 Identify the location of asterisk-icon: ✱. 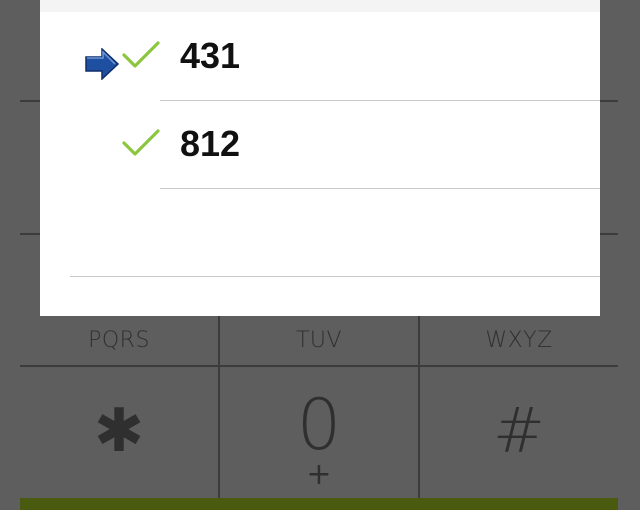
(119, 431).